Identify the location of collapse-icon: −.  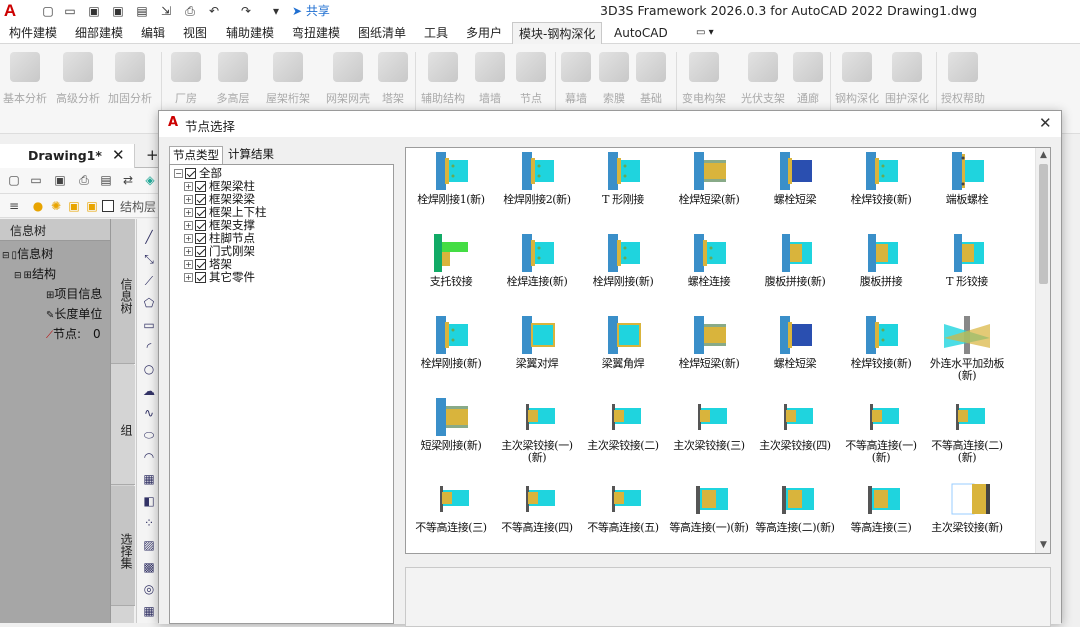
(178, 173).